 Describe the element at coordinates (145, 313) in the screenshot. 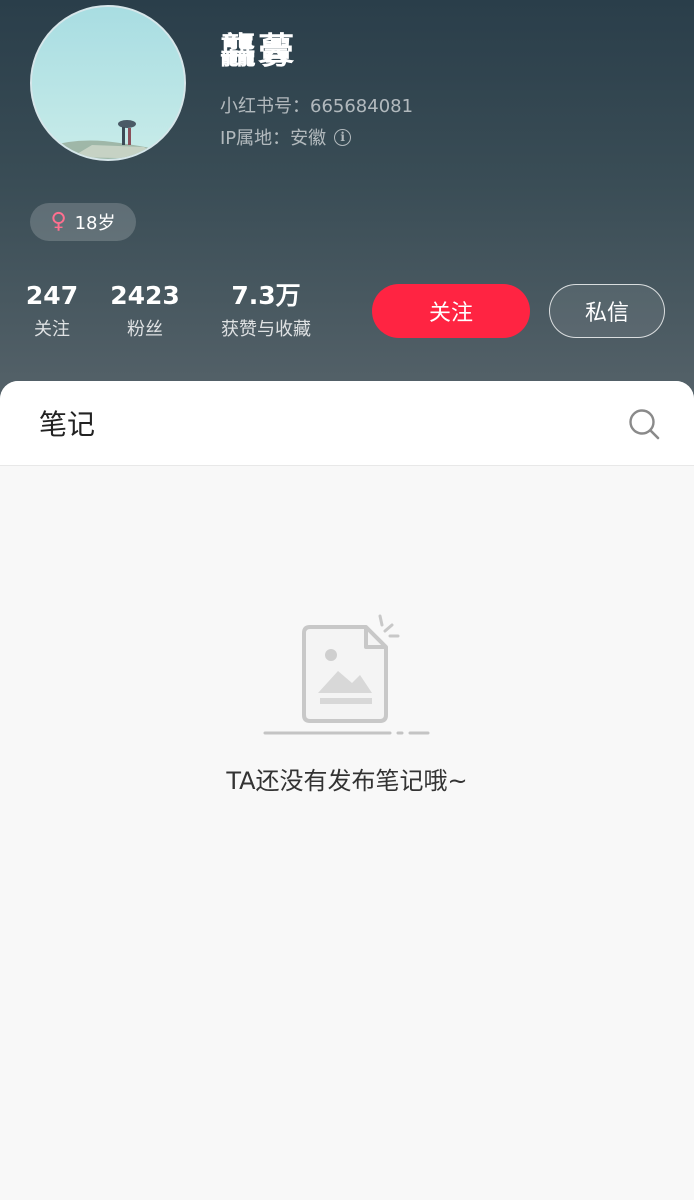

I see `stat-followers: 2423 粉丝` at that location.